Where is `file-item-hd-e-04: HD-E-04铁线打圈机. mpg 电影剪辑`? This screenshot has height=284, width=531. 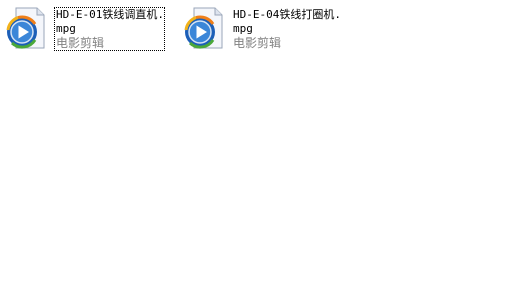 file-item-hd-e-04: HD-E-04铁线打圈机. mpg 电影剪辑 is located at coordinates (267, 29).